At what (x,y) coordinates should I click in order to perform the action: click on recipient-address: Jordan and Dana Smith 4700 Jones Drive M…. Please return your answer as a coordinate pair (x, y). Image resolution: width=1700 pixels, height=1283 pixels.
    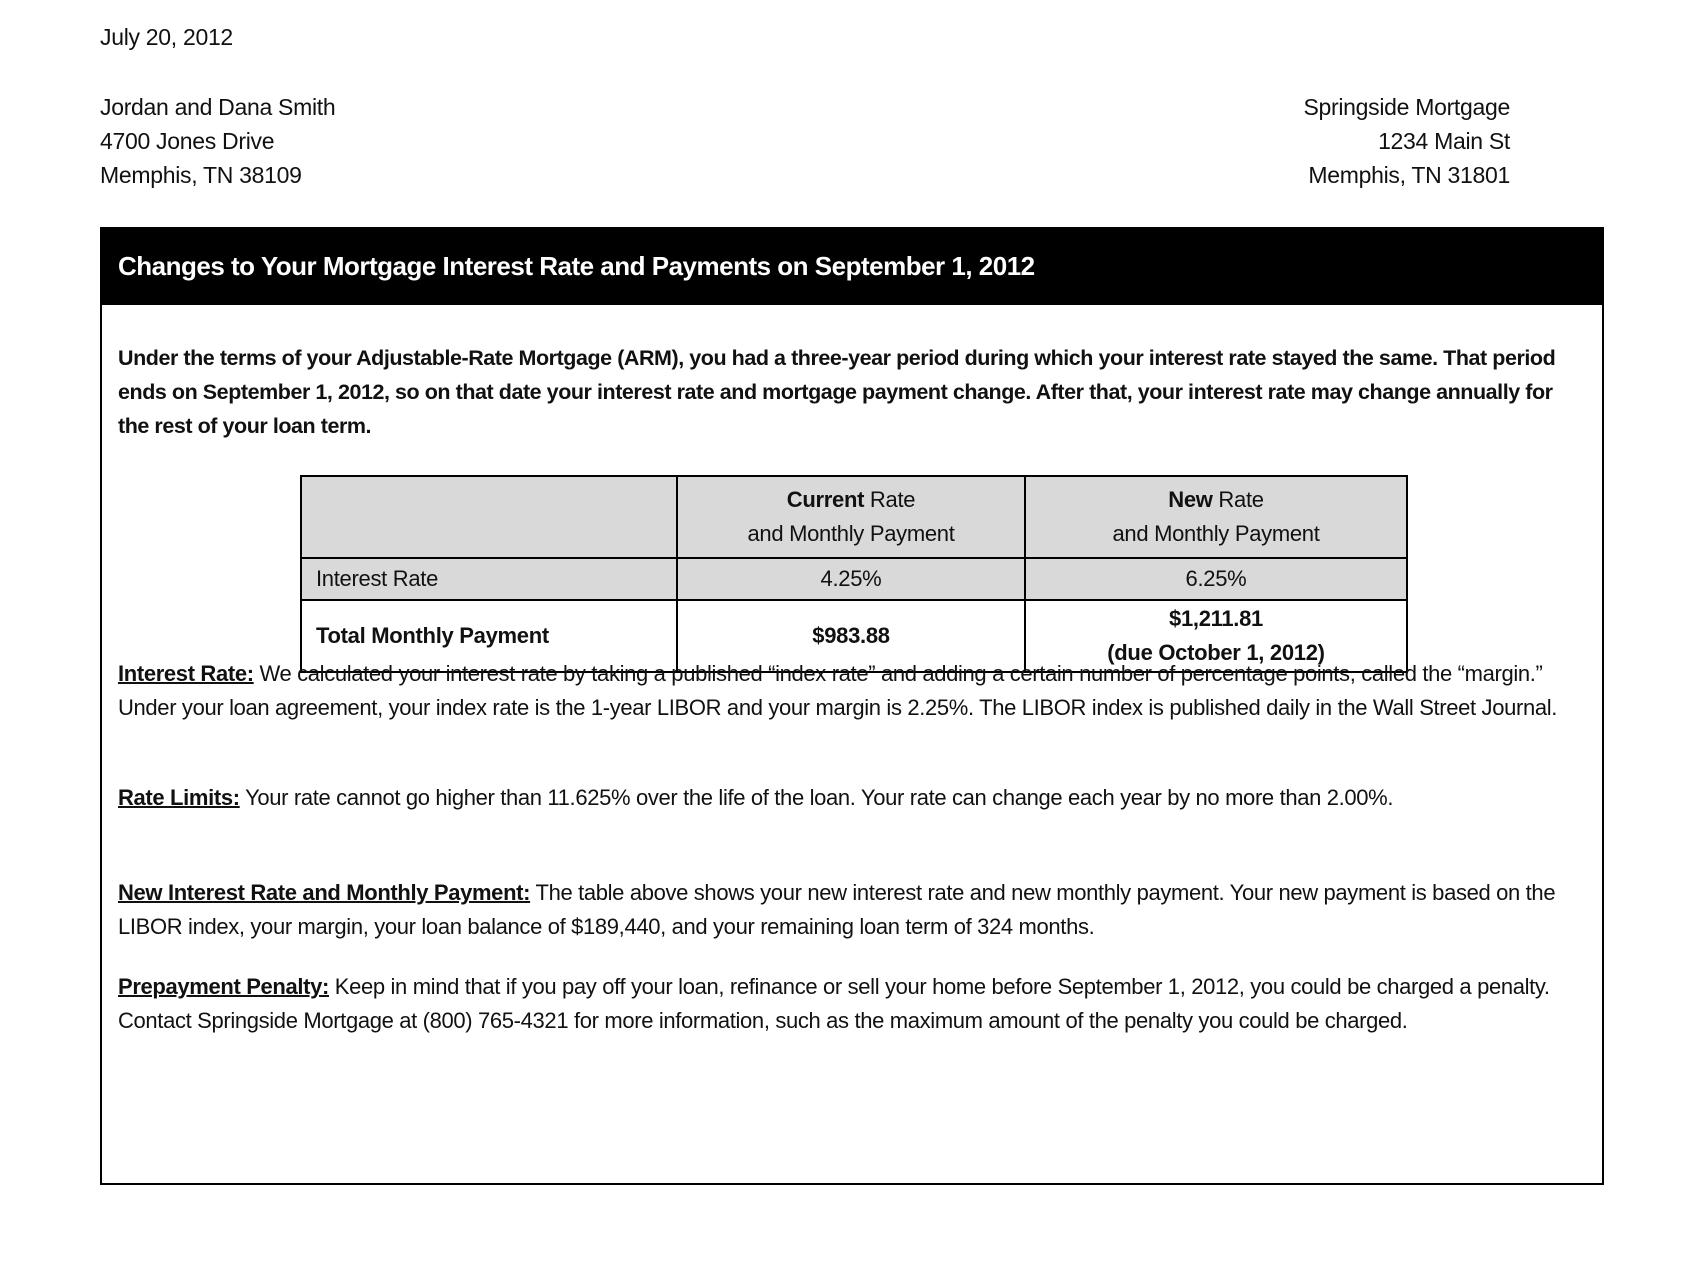
    Looking at the image, I should click on (218, 141).